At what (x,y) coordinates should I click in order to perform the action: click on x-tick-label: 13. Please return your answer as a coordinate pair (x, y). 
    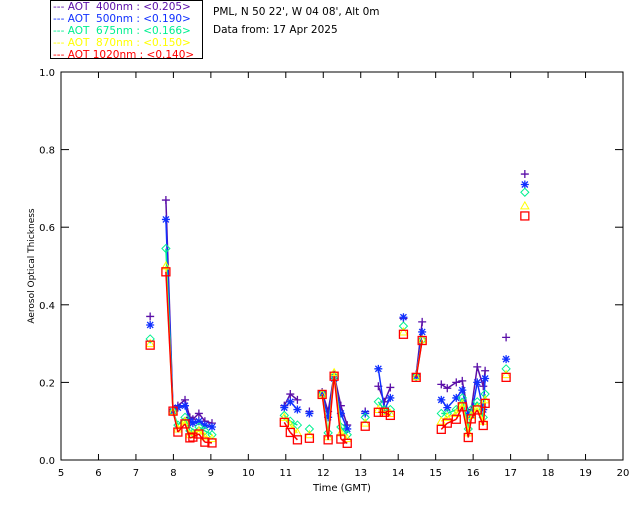
    Looking at the image, I should click on (360, 473).